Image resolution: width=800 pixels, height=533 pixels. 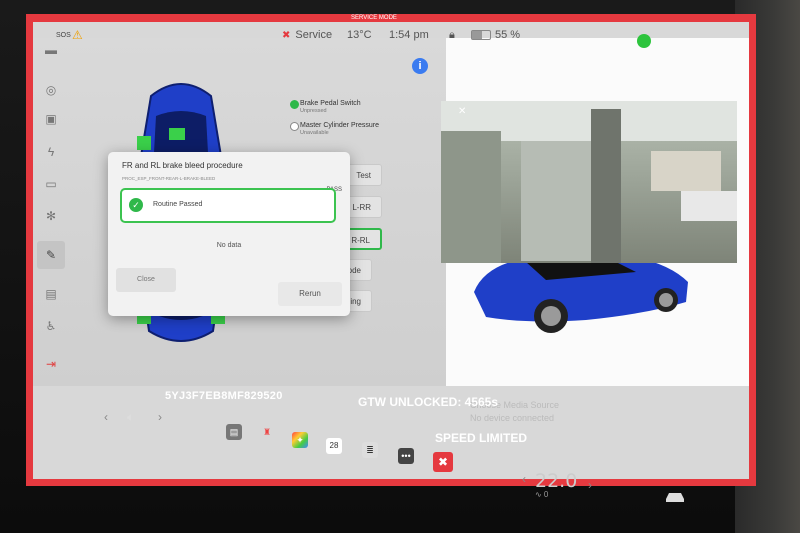 What do you see at coordinates (182, 165) in the screenshot?
I see `dialog-title: FR and RL brake bleed procedure` at bounding box center [182, 165].